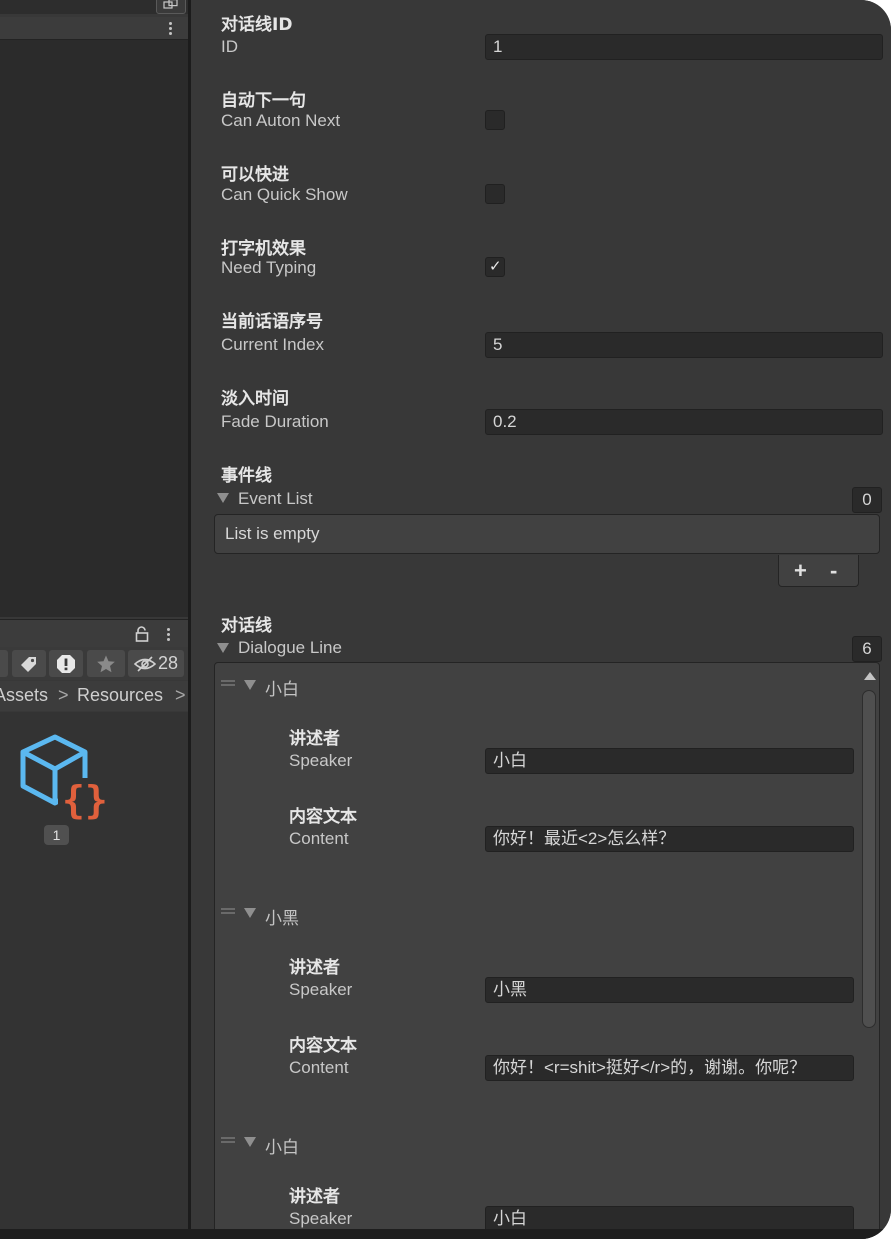 This screenshot has width=891, height=1239. I want to click on alert-icon, so click(66, 663).